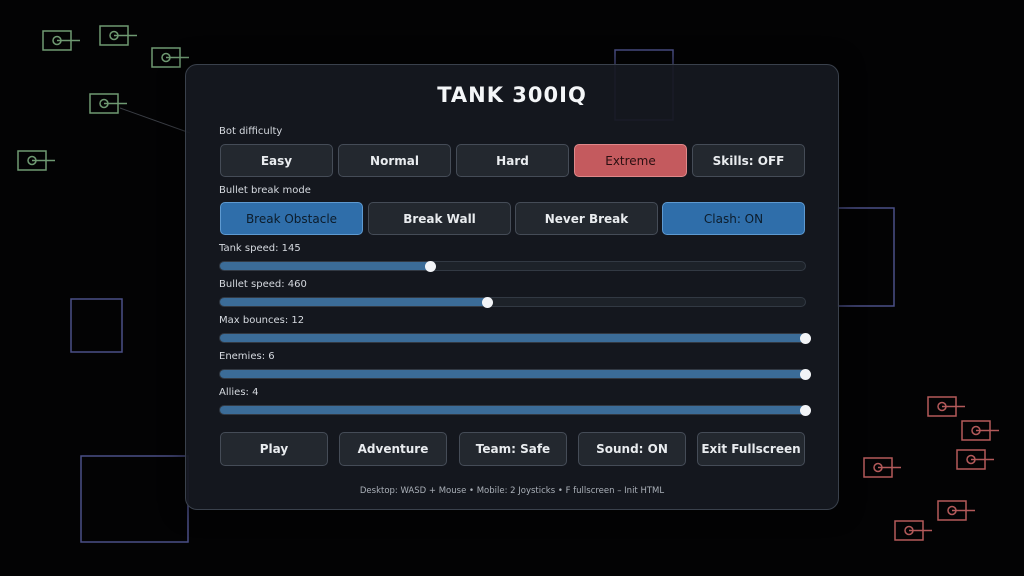 This screenshot has height=576, width=1024. Describe the element at coordinates (439, 218) in the screenshot. I see `break-wall-button: Break Wall` at that location.